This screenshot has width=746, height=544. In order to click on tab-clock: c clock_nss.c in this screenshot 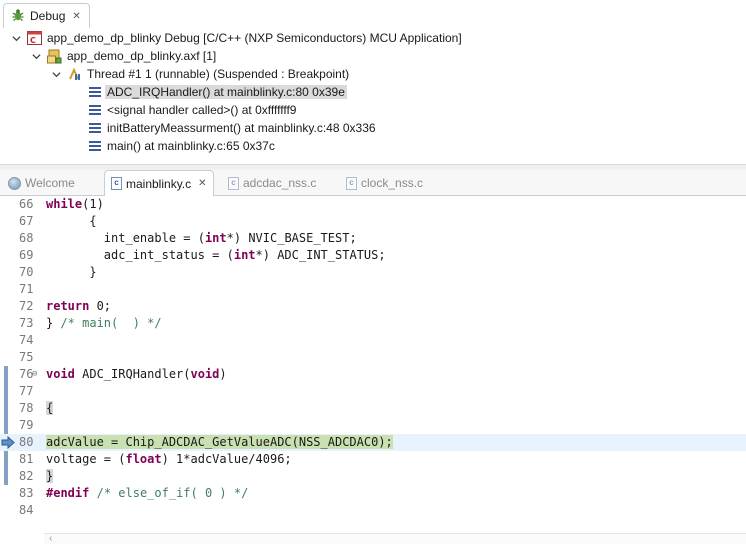, I will do `click(384, 183)`.